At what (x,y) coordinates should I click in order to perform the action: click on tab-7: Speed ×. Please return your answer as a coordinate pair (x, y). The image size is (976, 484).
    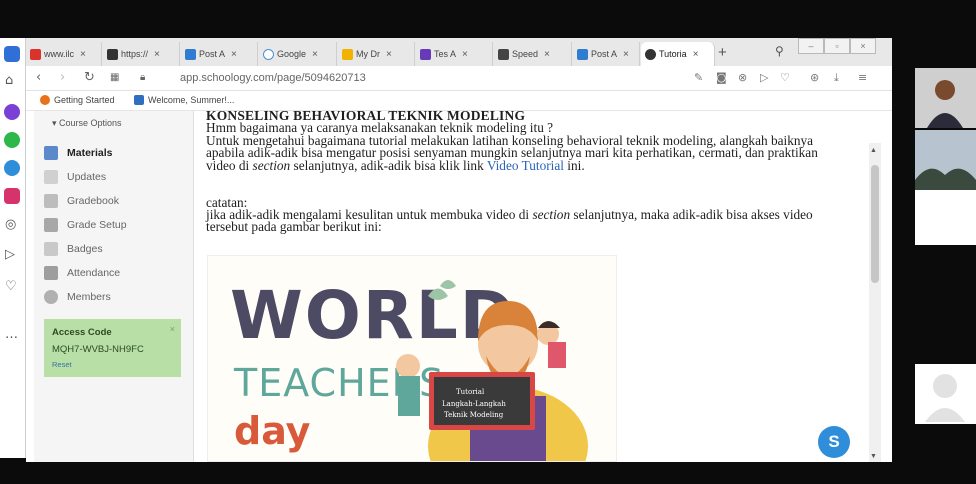
    Looking at the image, I should click on (533, 54).